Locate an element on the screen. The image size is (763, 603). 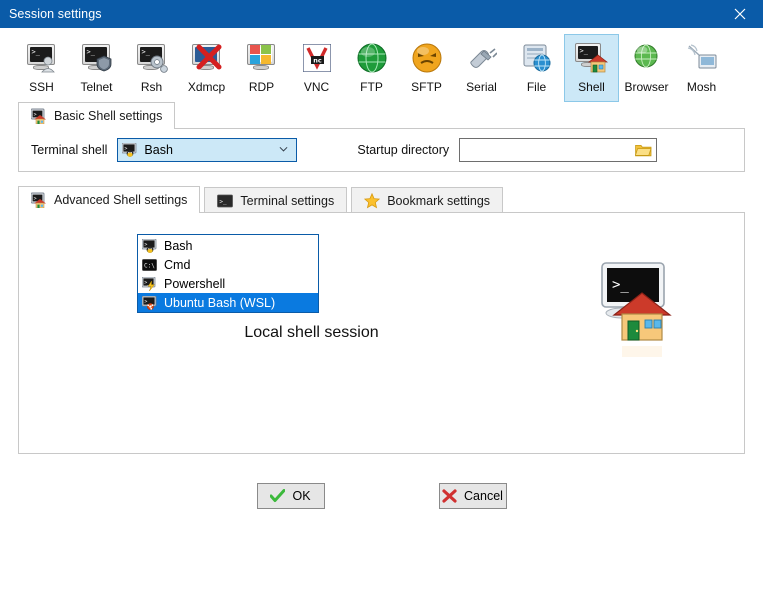
window-titlebar: Session settings is located at coordinates (381, 14).